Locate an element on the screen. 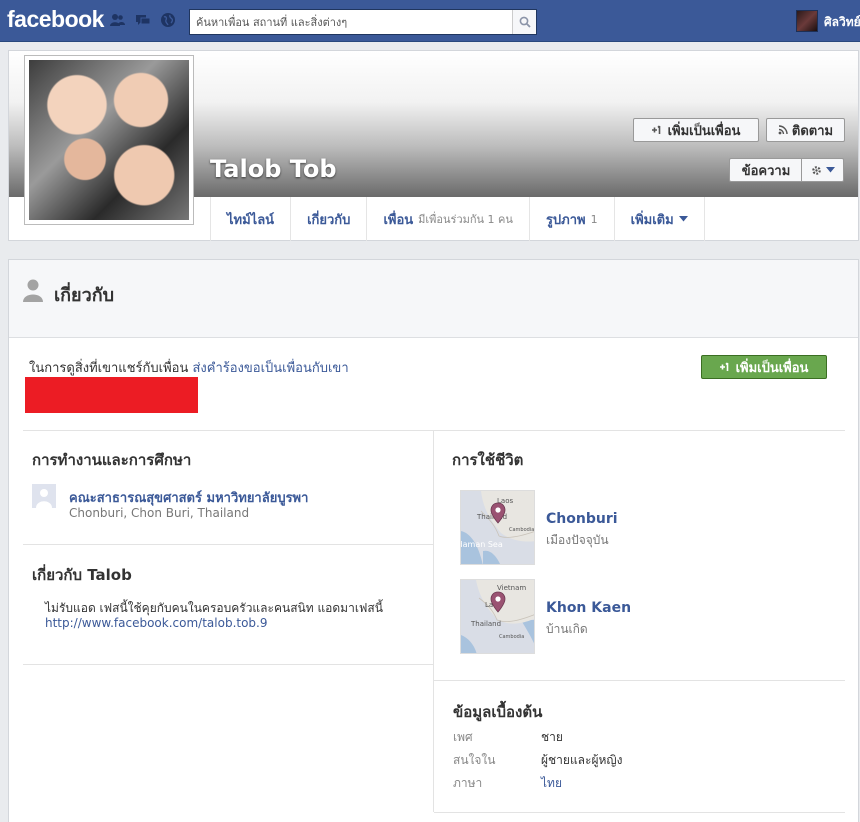  workplace-location: Chonburi, Chon Buri, Thailand is located at coordinates (159, 513).